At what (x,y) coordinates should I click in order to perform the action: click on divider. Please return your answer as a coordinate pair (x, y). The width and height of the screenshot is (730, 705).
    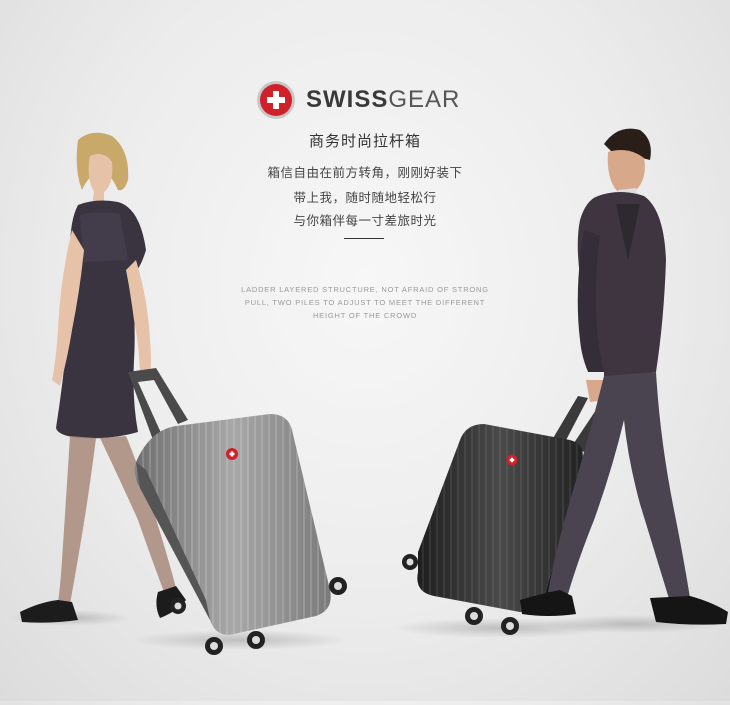
    Looking at the image, I should click on (364, 238).